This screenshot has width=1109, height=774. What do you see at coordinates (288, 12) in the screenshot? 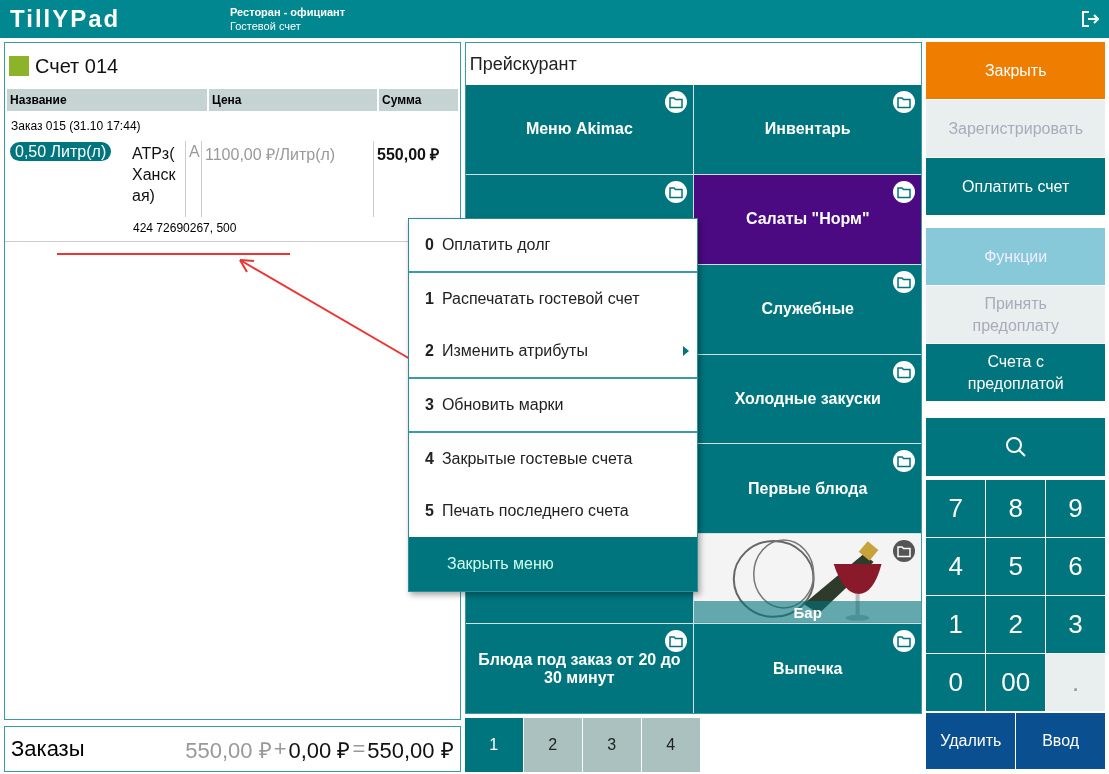
I see `mode-label: Ресторан - официант` at bounding box center [288, 12].